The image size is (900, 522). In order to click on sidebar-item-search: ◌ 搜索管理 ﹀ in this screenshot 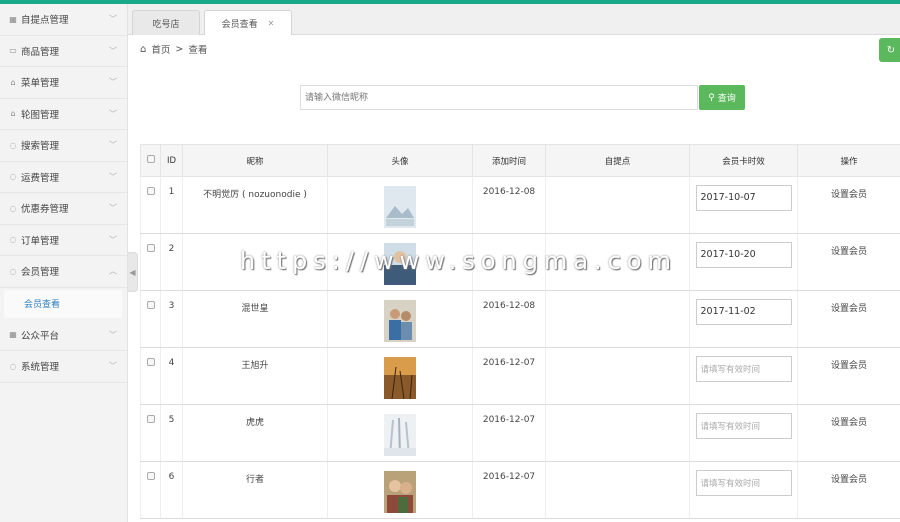, I will do `click(63, 146)`.